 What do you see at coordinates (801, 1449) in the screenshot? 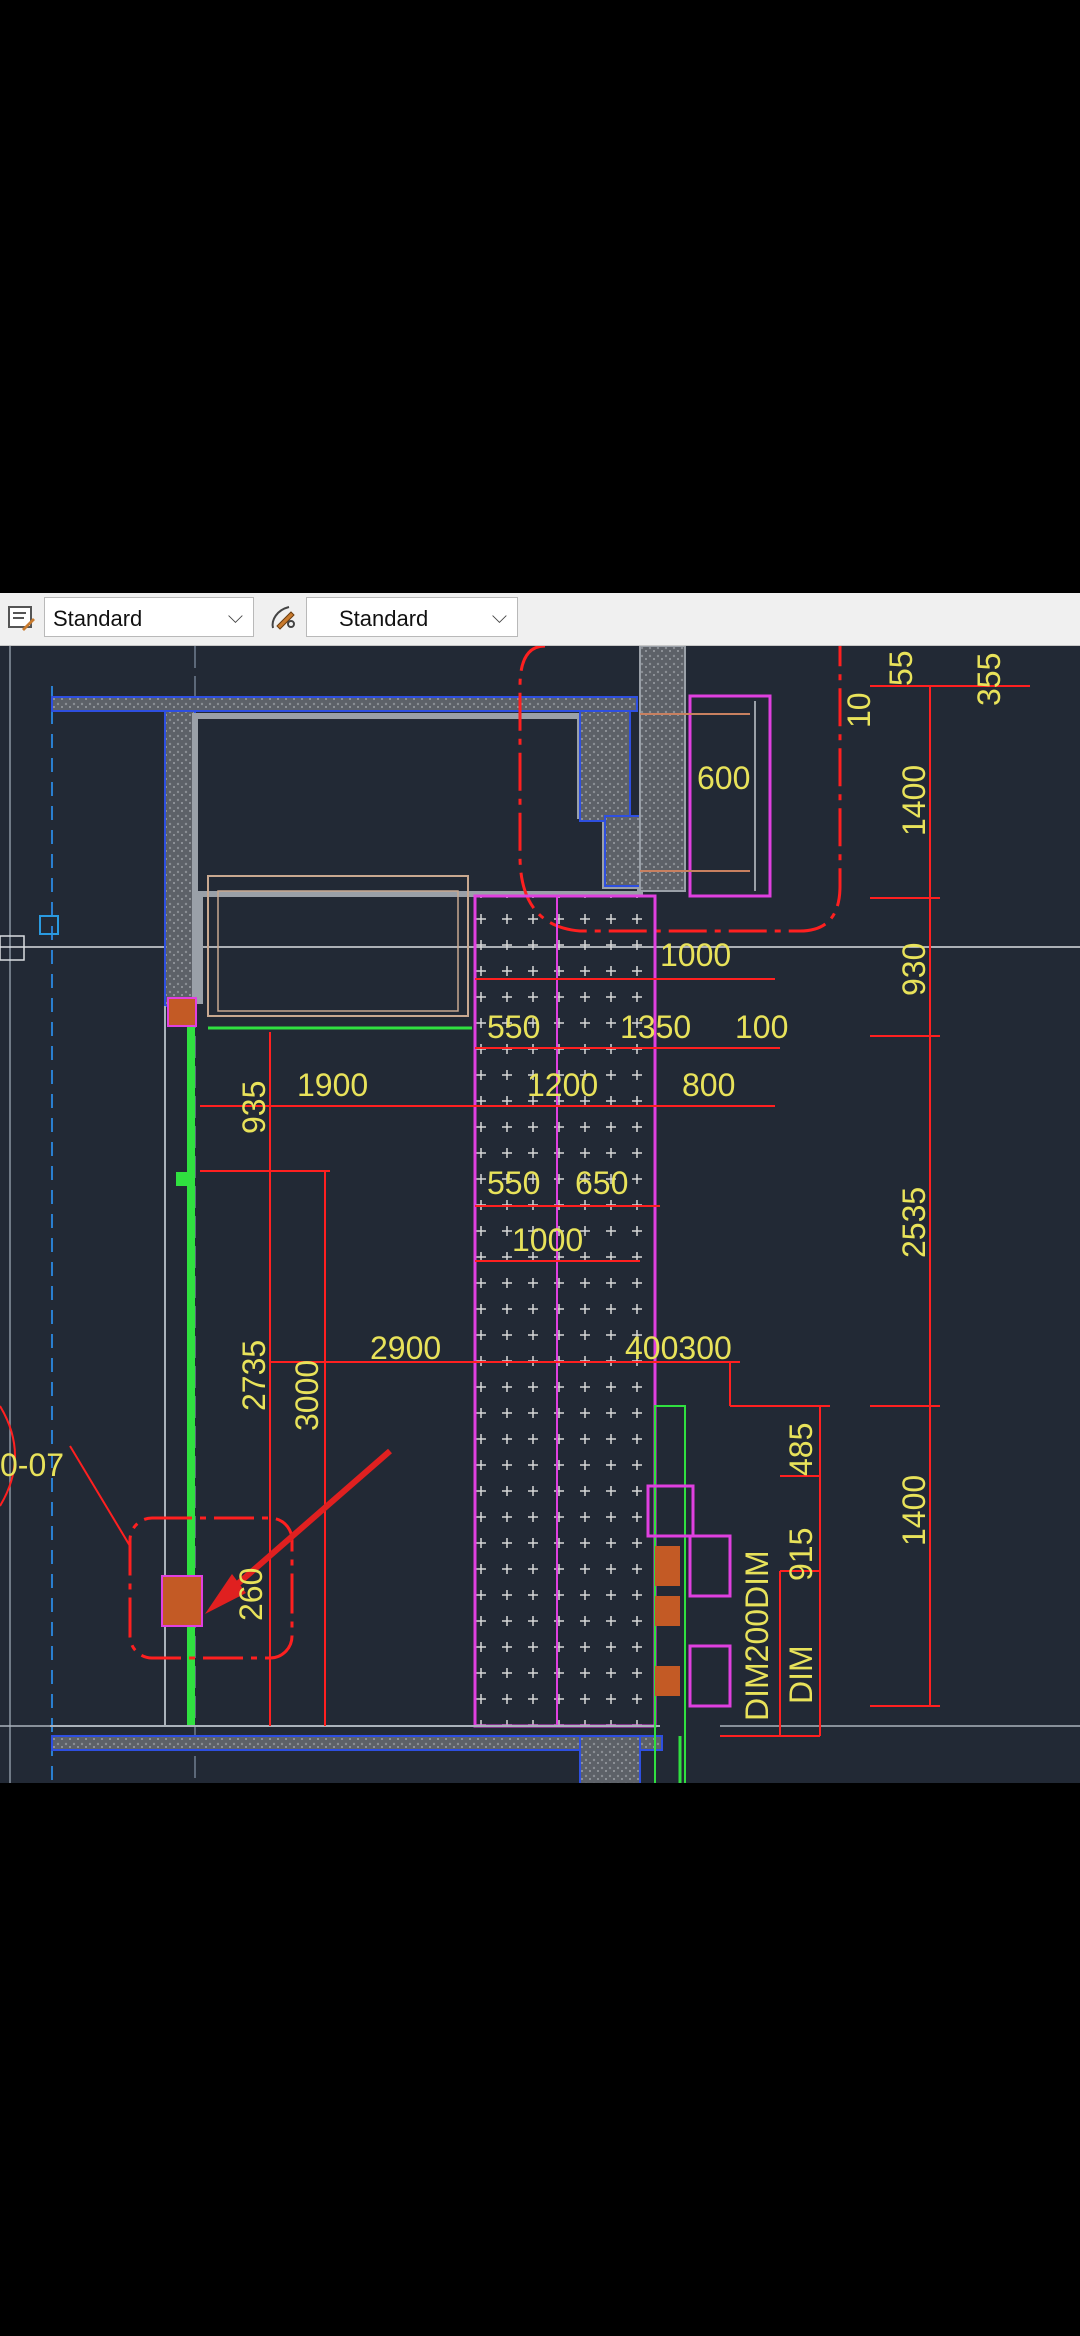
I see `dim-text: 485` at bounding box center [801, 1449].